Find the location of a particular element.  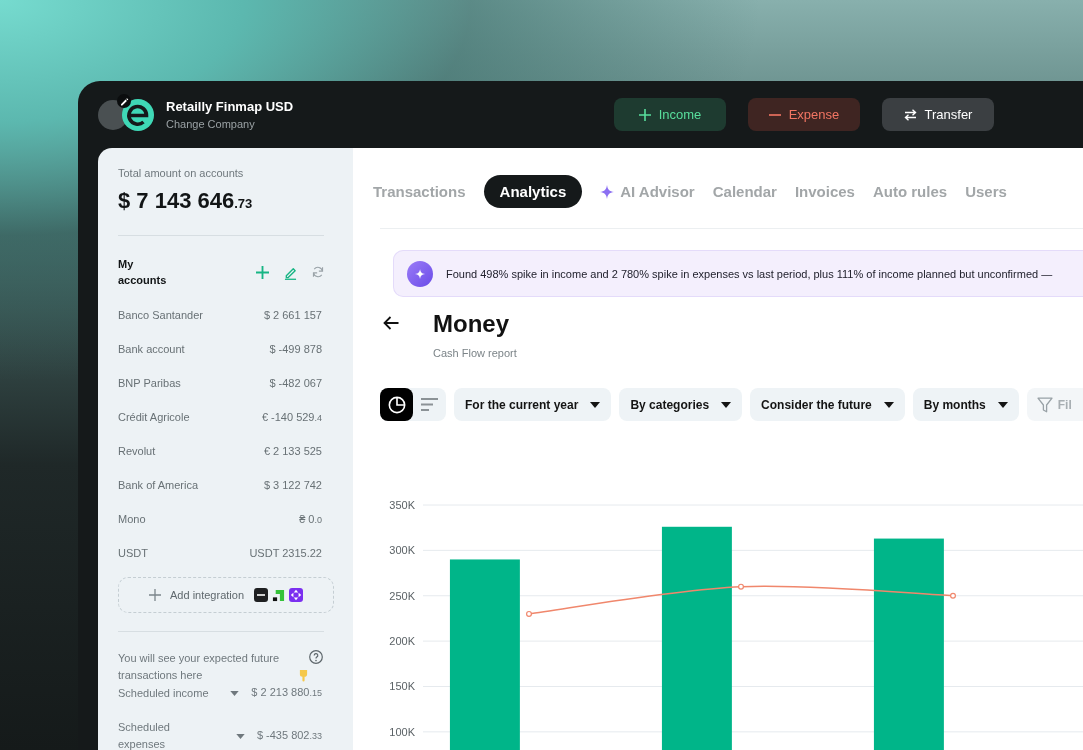

company-name: Retailly Finmap USD is located at coordinates (230, 106).